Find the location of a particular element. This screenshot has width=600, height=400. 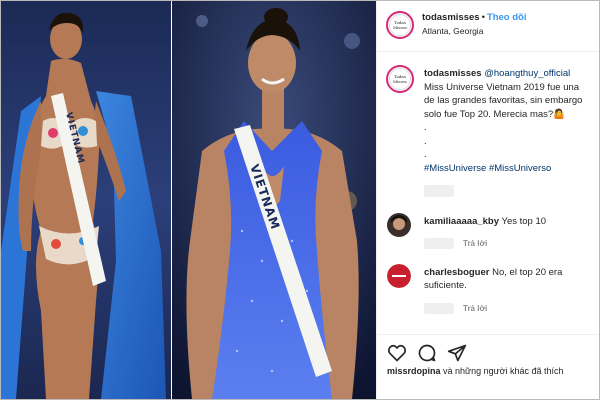

profile-avatar: Todas Misses is located at coordinates (400, 25).